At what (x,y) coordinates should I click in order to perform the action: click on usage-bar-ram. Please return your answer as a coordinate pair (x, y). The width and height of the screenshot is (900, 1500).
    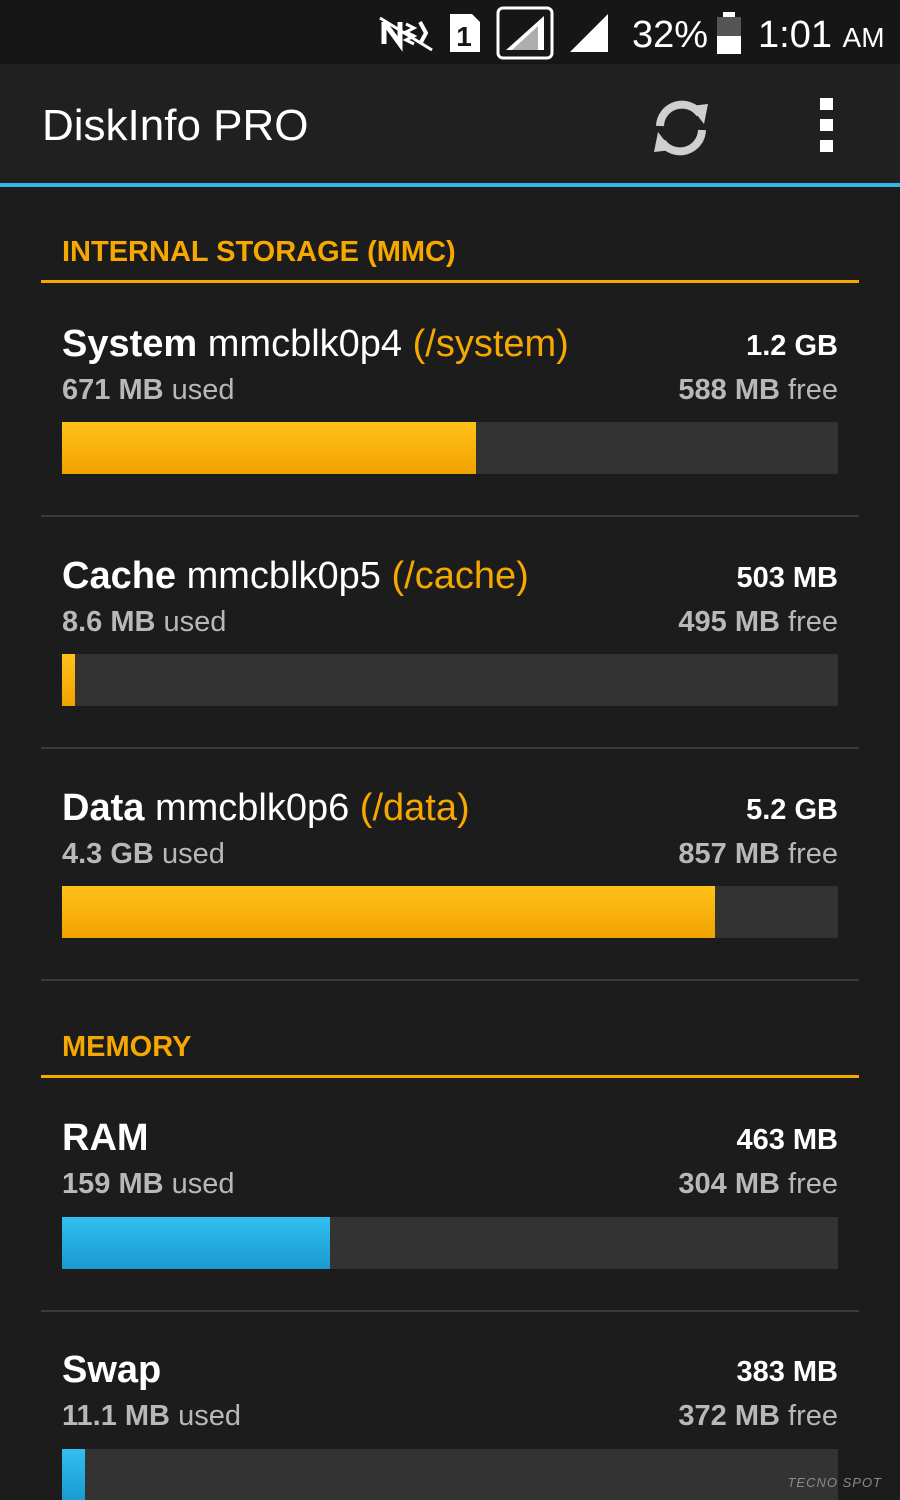
    Looking at the image, I should click on (450, 1243).